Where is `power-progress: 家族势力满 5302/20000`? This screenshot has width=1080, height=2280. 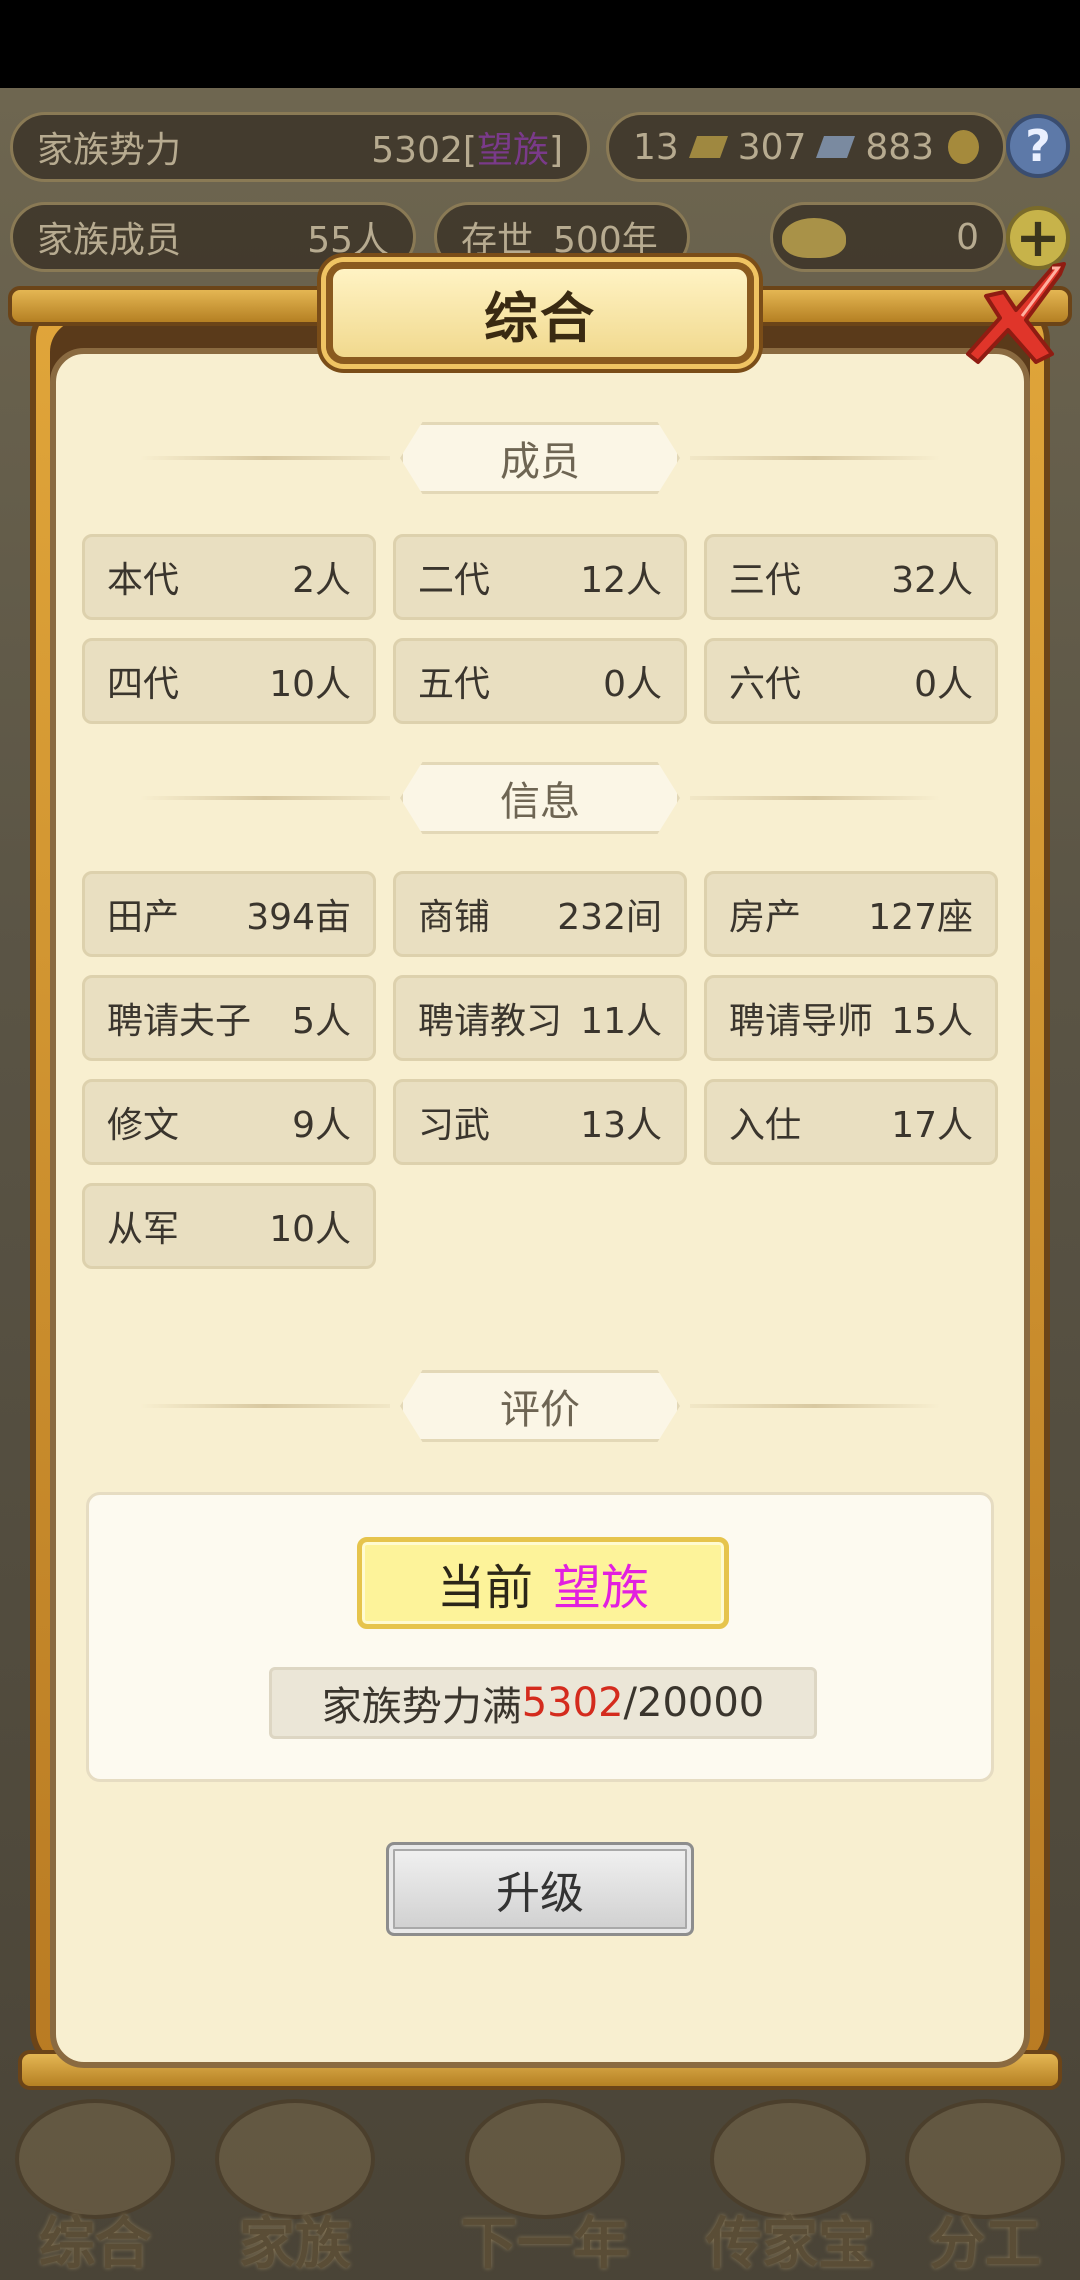
power-progress: 家族势力满 5302/20000 is located at coordinates (543, 1703).